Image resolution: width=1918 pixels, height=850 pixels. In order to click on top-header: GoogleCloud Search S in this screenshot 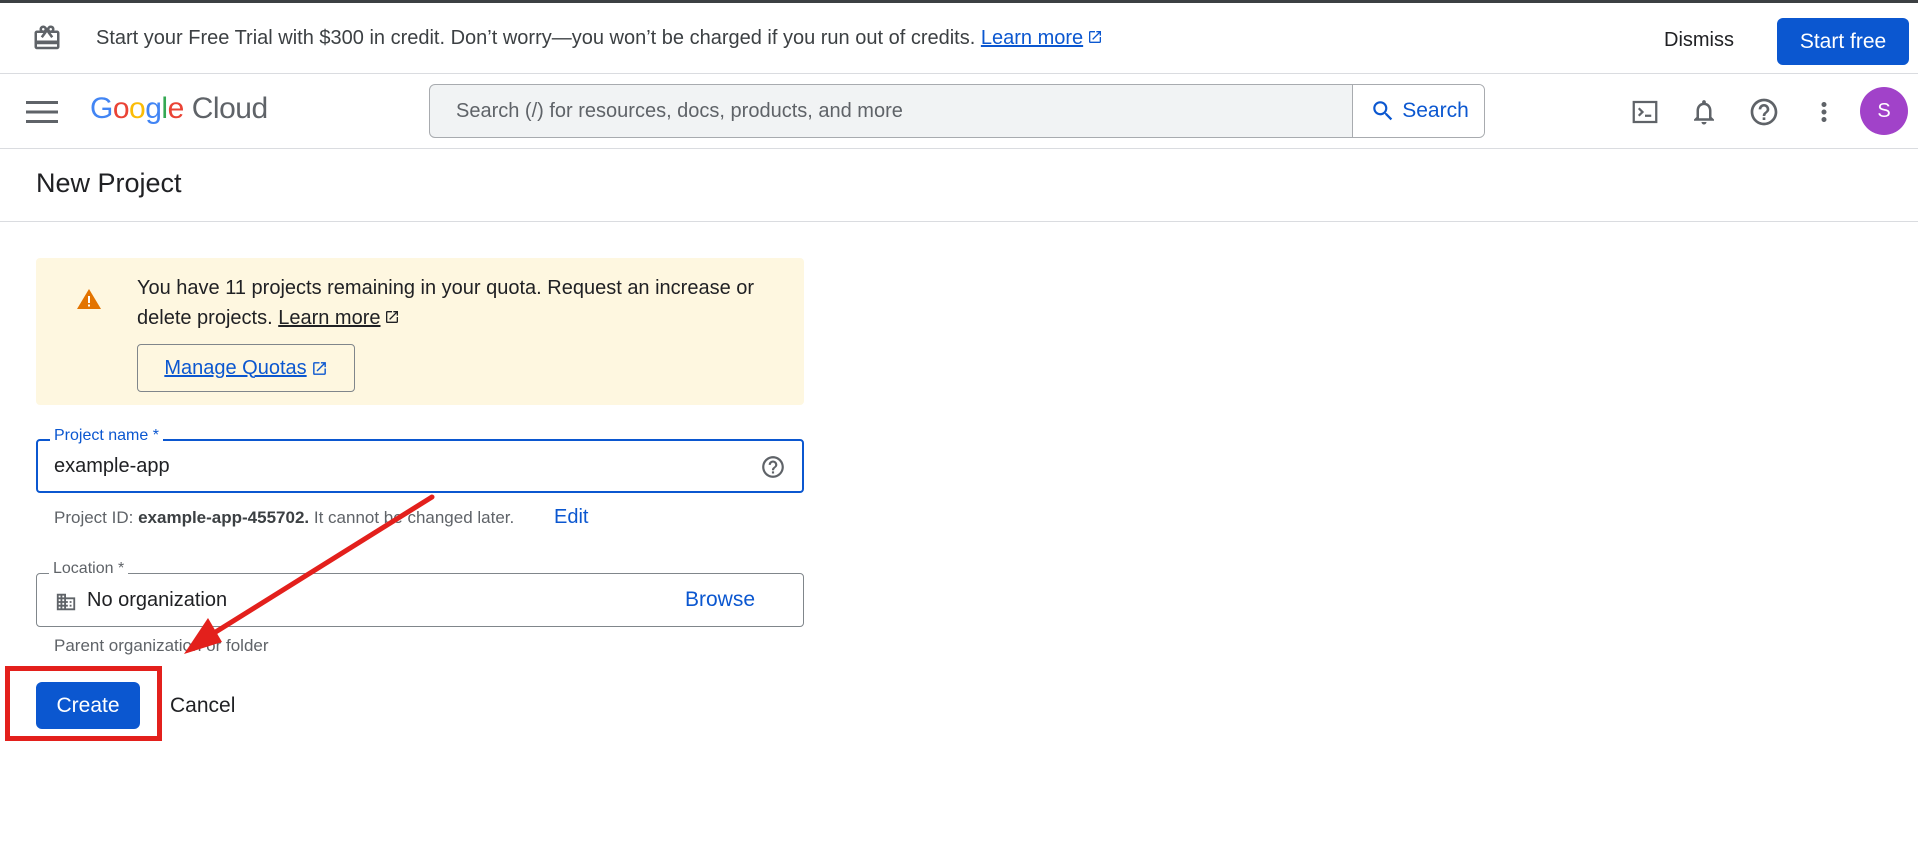, I will do `click(959, 111)`.